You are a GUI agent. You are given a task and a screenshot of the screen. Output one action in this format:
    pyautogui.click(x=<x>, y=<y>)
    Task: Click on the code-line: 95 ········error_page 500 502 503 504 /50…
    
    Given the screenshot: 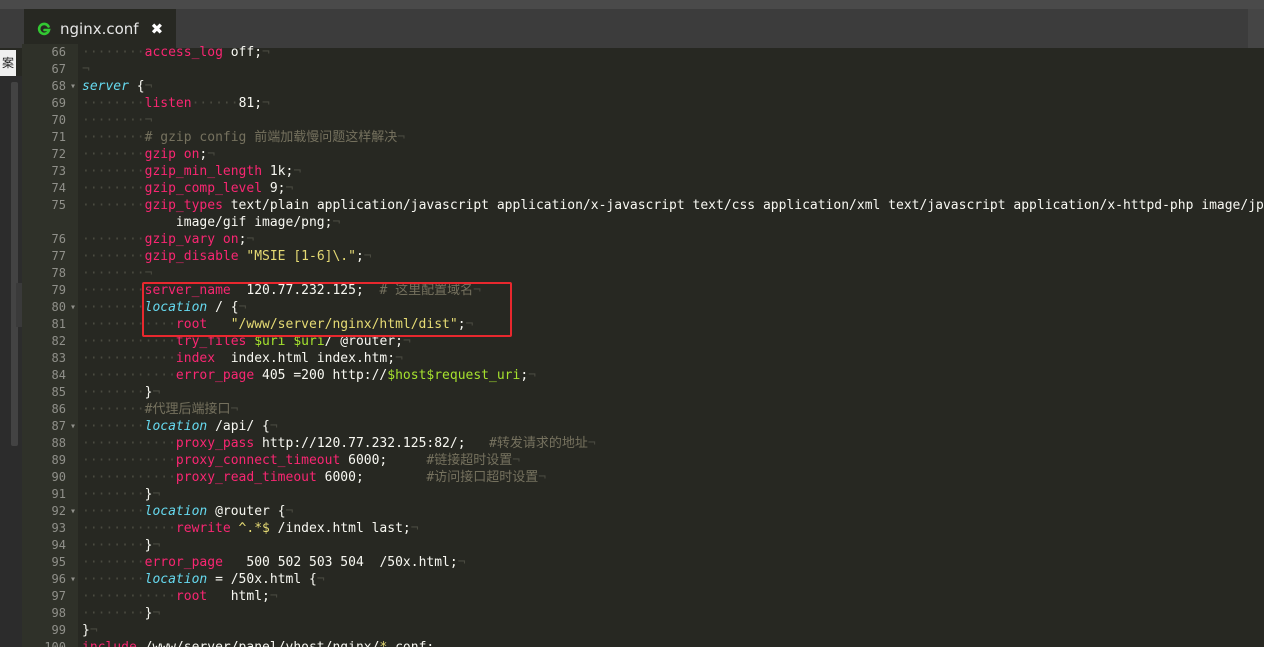 What is the action you would take?
    pyautogui.click(x=643, y=562)
    